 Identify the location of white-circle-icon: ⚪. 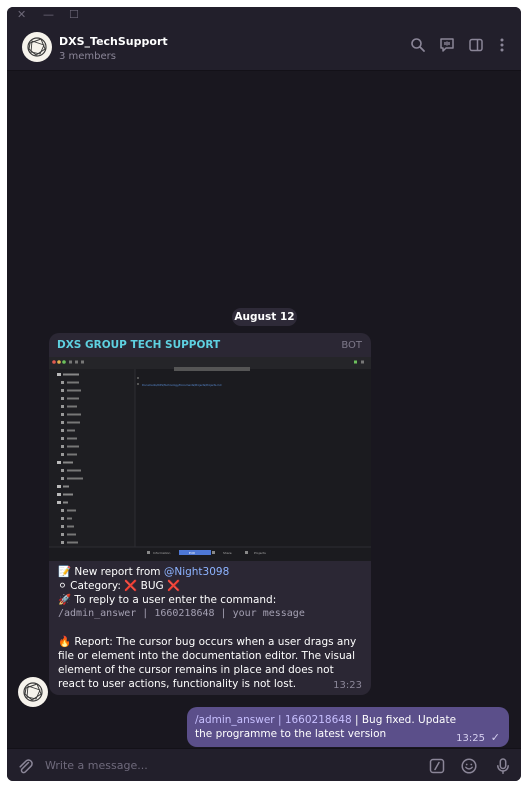
(62, 586).